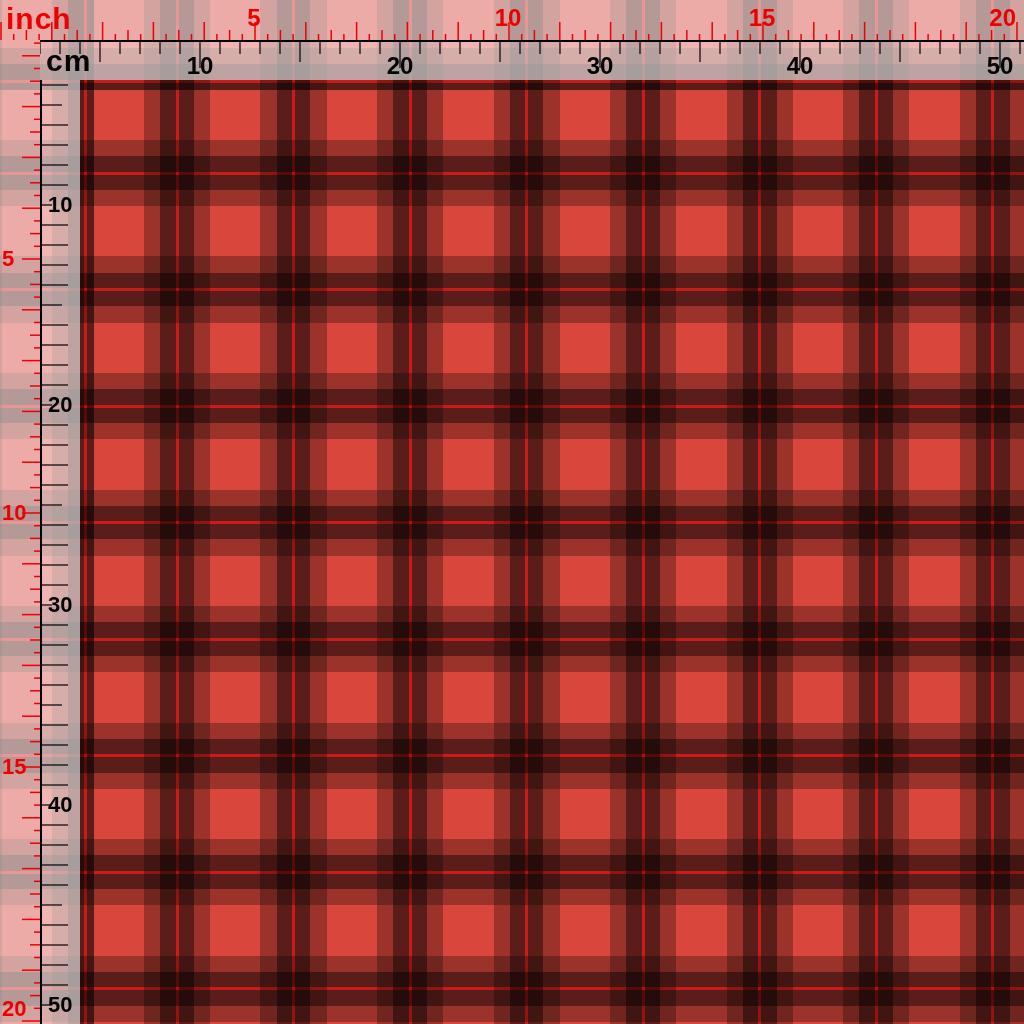 Image resolution: width=1024 pixels, height=1024 pixels. I want to click on unit-label: inch, so click(39, 19).